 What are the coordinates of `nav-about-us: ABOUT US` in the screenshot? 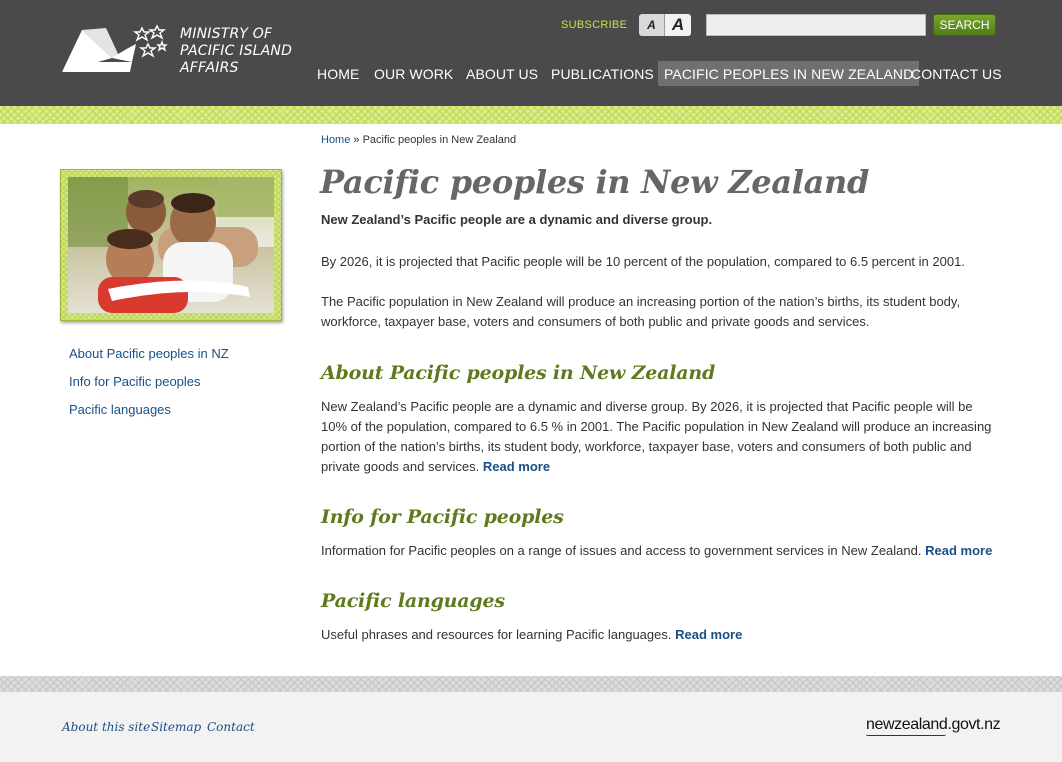 It's located at (502, 73).